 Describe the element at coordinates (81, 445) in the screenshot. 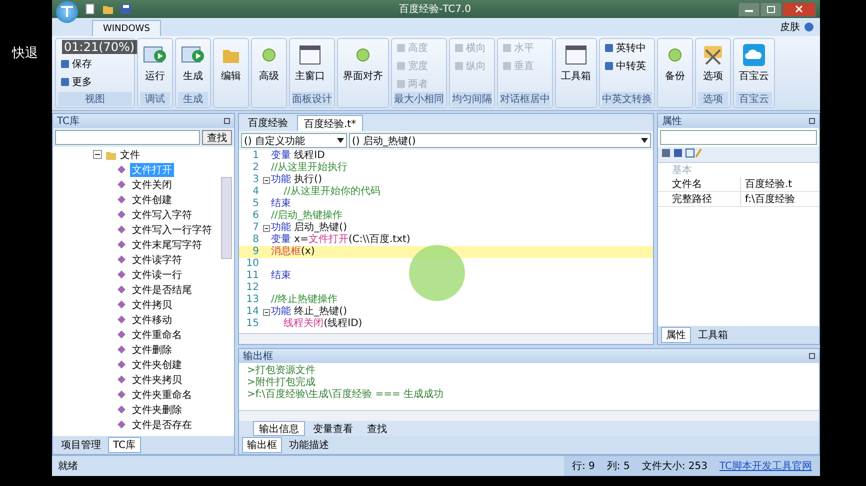

I see `panel-tab: 项目管理` at that location.